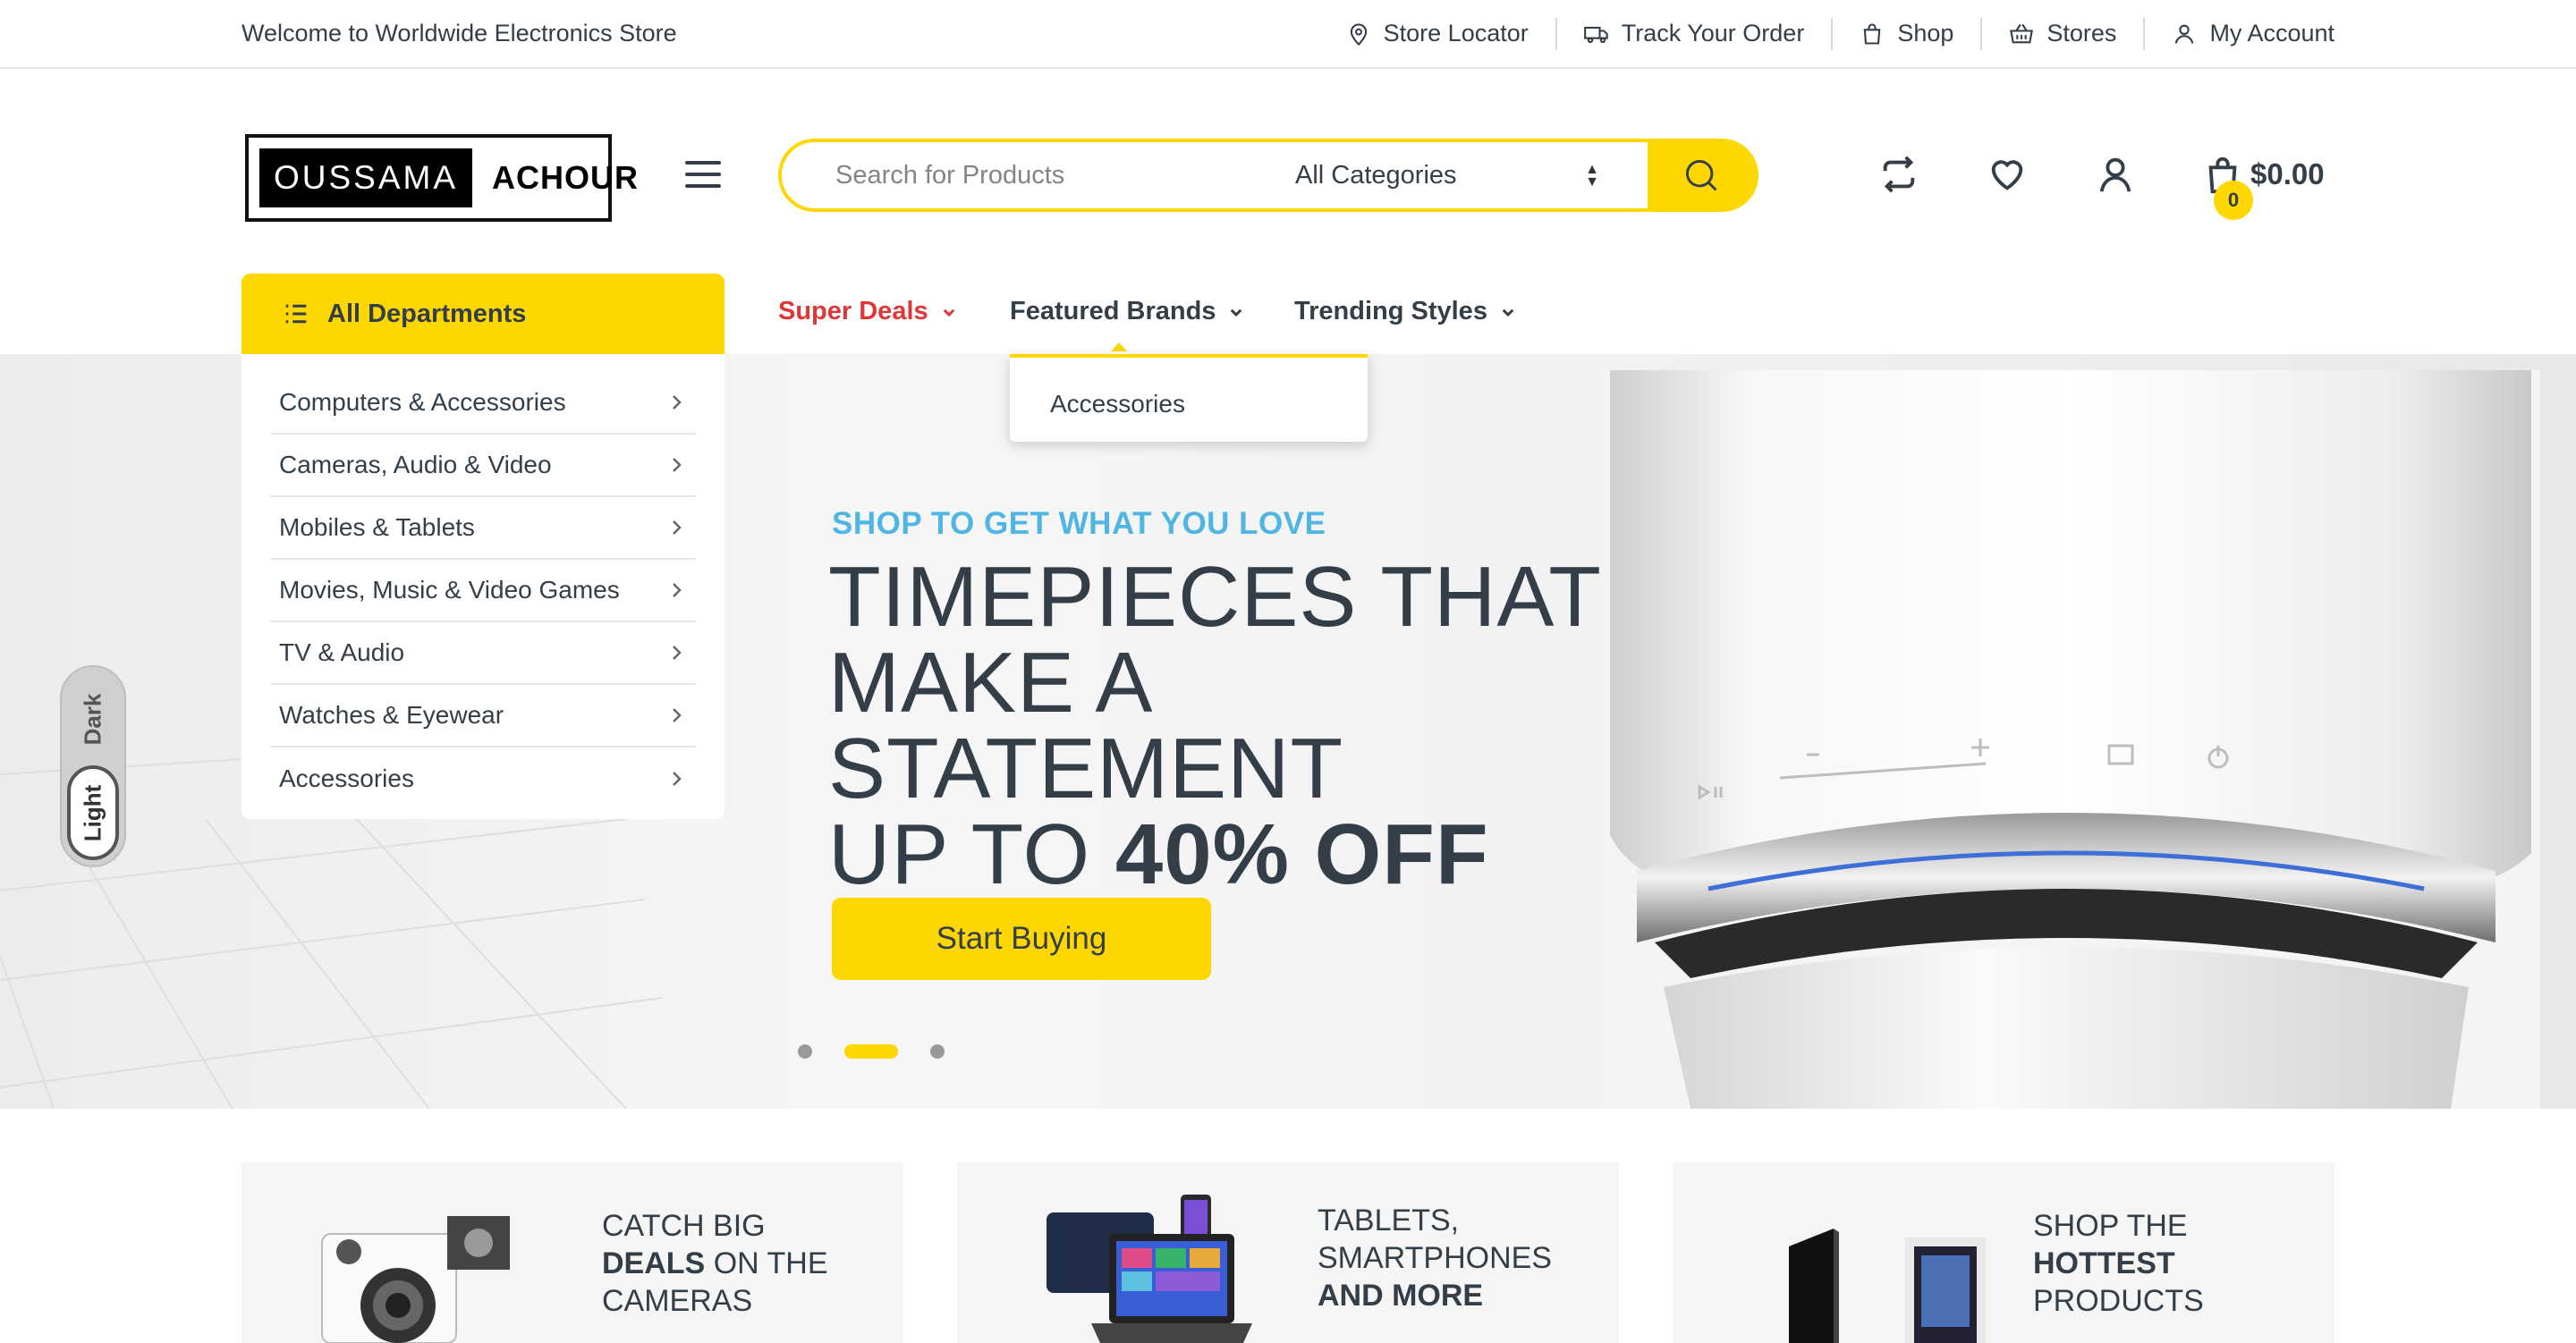  Describe the element at coordinates (1389, 1220) in the screenshot. I see `promo-tablets-line1: TABLETS,` at that location.